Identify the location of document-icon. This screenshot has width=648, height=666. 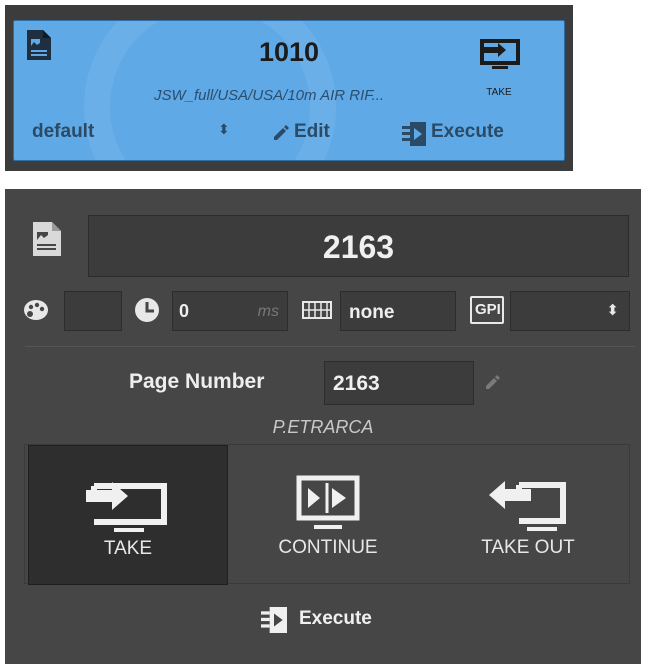
(47, 239).